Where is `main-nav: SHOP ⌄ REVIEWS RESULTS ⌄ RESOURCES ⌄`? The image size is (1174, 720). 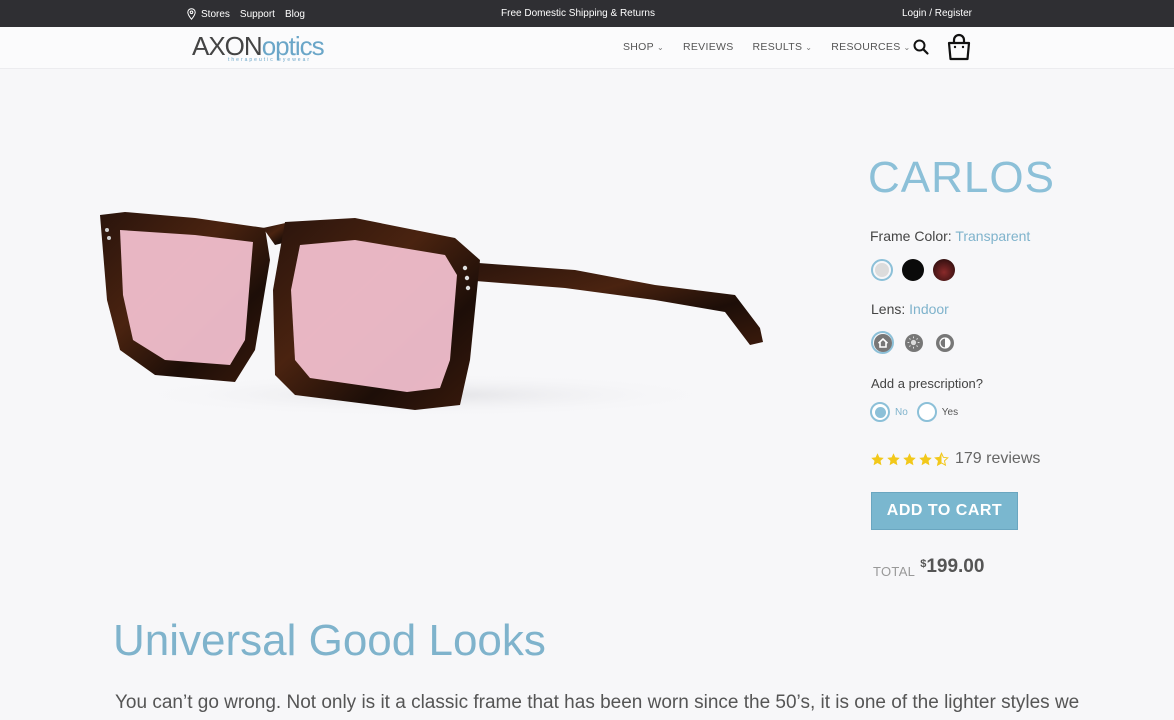 main-nav: SHOP ⌄ REVIEWS RESULTS ⌄ RESOURCES ⌄ is located at coordinates (767, 47).